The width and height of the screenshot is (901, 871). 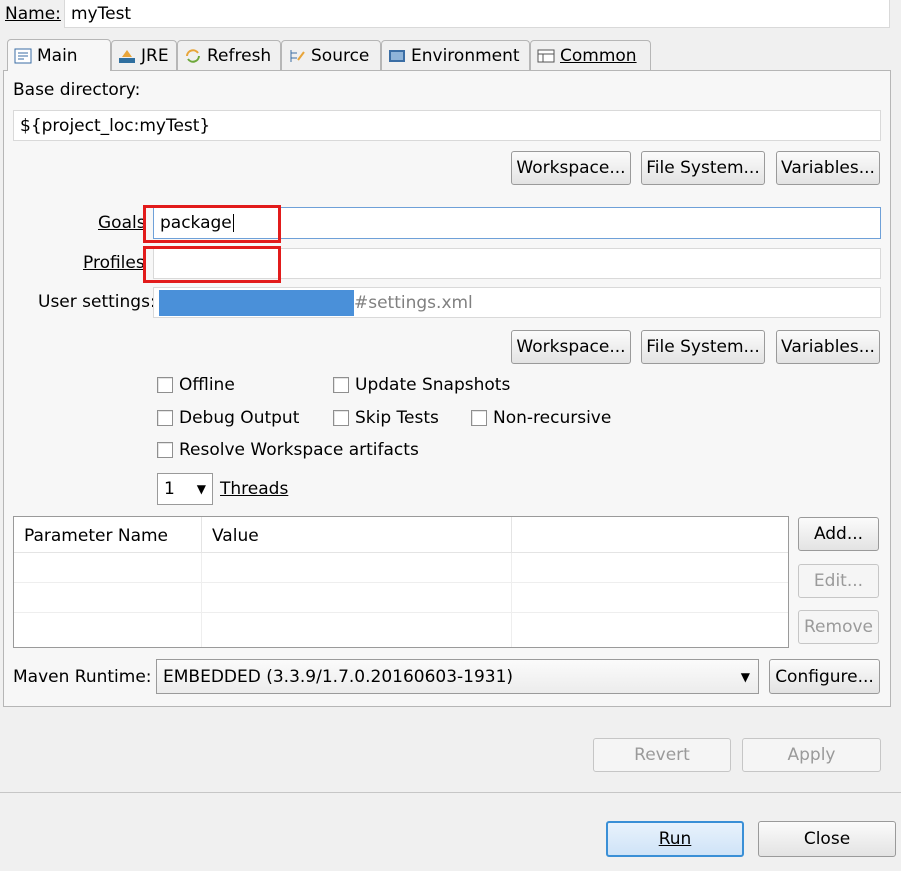 I want to click on tab-jre: JRE, so click(x=144, y=55).